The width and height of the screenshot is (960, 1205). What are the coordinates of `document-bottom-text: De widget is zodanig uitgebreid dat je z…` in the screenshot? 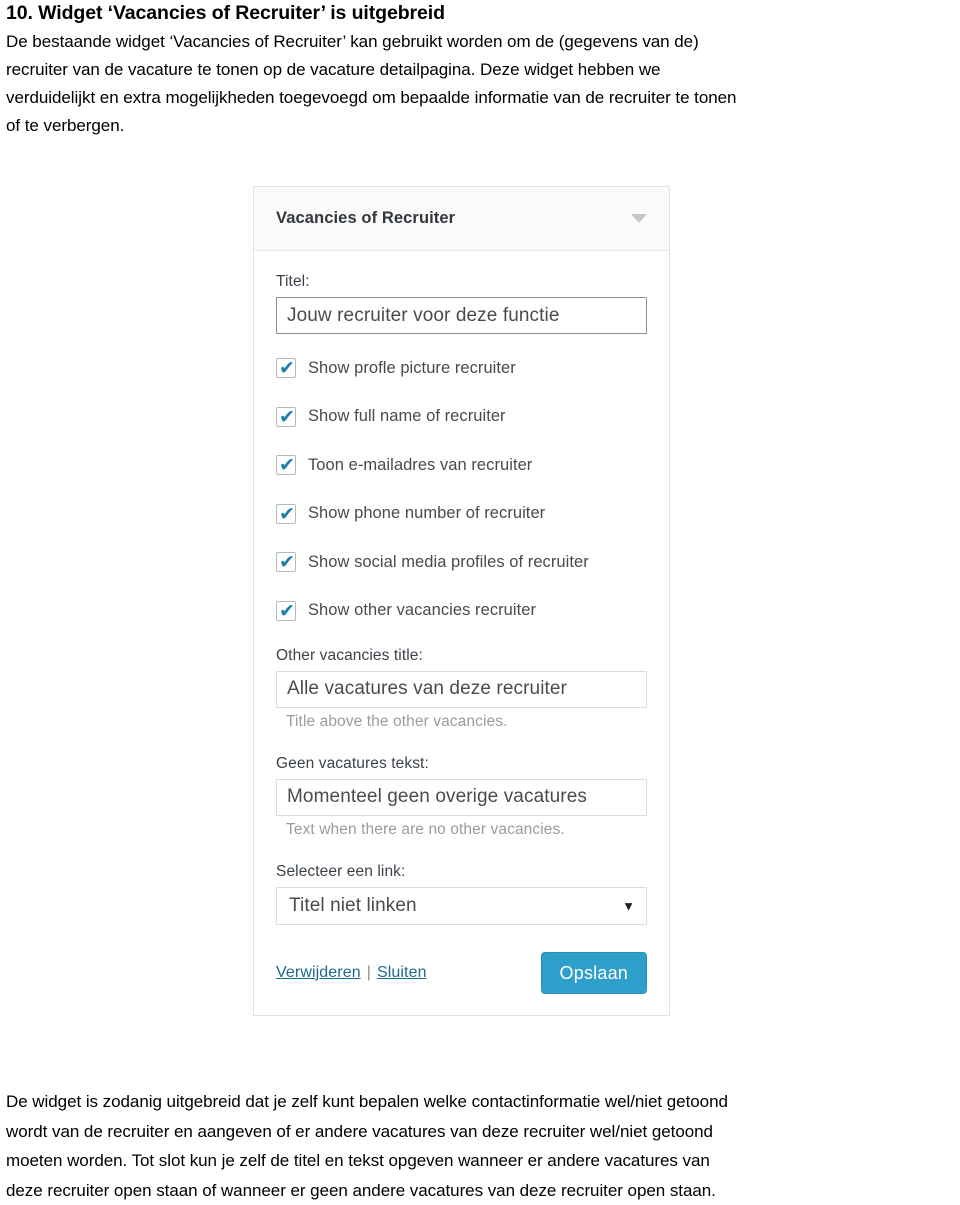 It's located at (481, 1146).